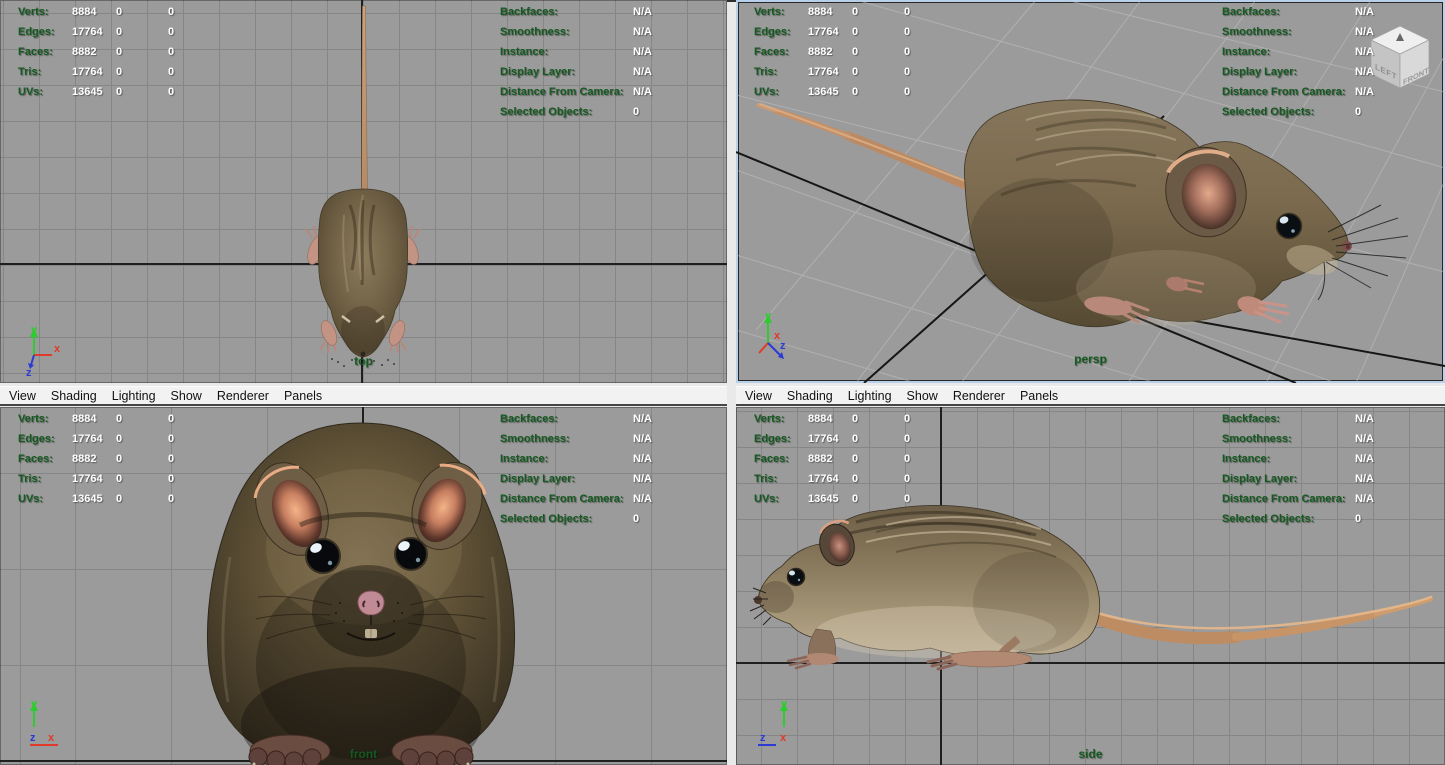 The image size is (1445, 765). What do you see at coordinates (1090, 396) in the screenshot?
I see `panel-menubar-right: View Shading Lighting Show Renderer Panels` at bounding box center [1090, 396].